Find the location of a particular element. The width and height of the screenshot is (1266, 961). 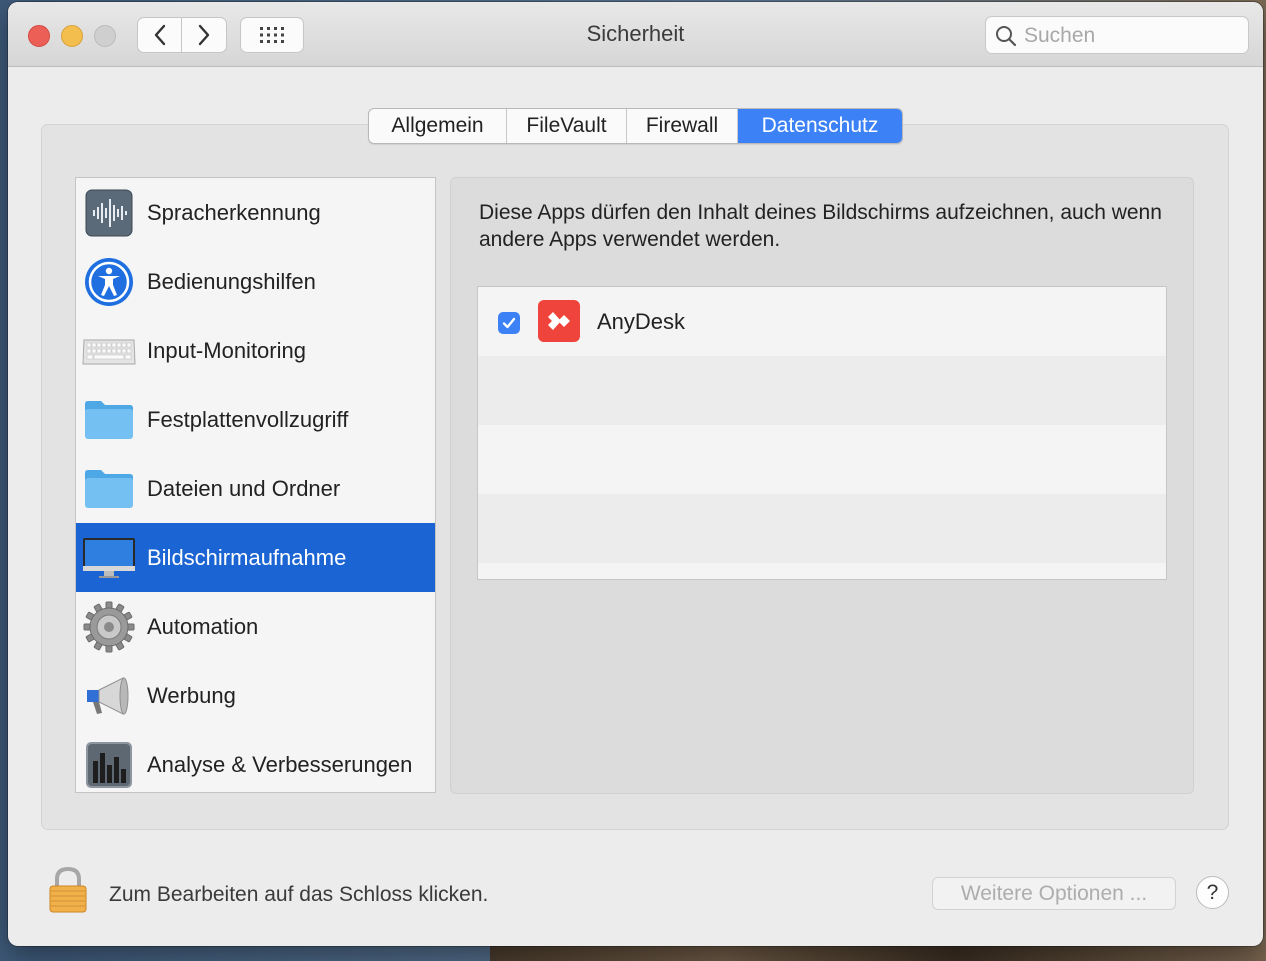

lock-hint-text: Zum Bearbeiten auf das Schloss klicken. is located at coordinates (299, 894).